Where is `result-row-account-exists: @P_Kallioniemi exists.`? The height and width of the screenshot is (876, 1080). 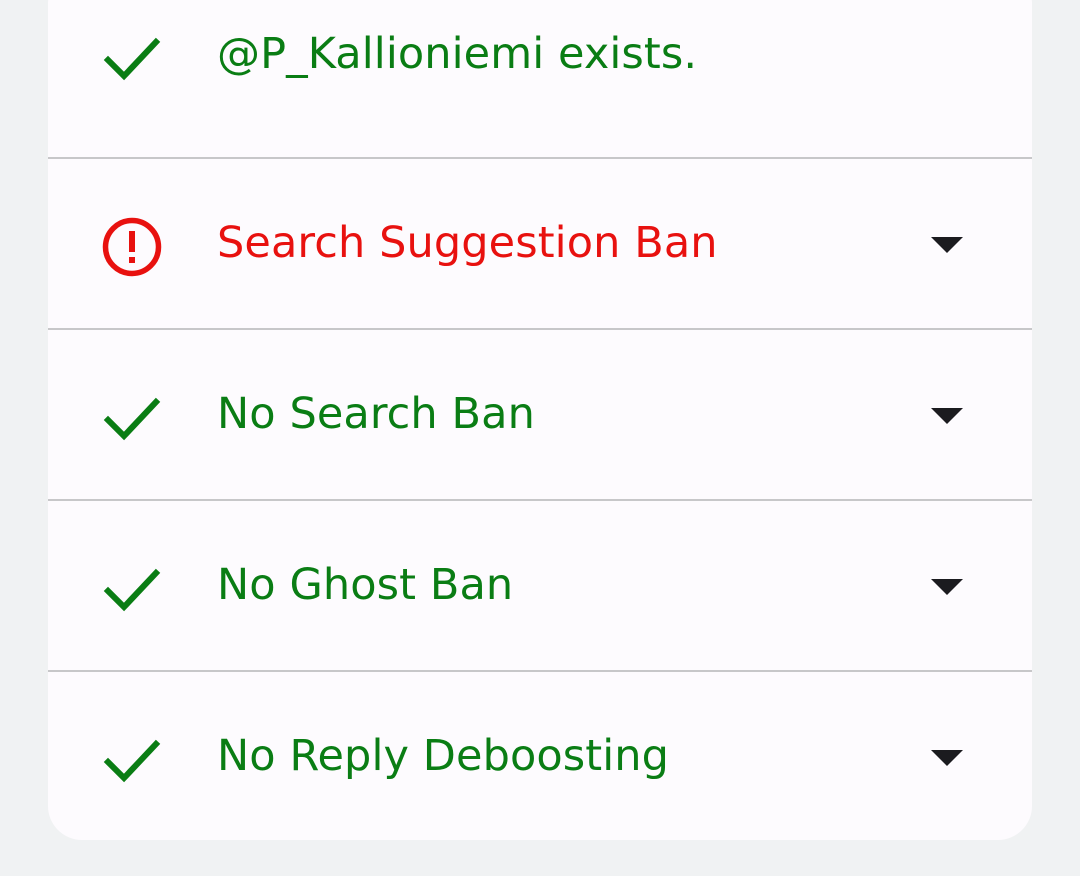
result-row-account-exists: @P_Kallioniemi exists. is located at coordinates (540, 70).